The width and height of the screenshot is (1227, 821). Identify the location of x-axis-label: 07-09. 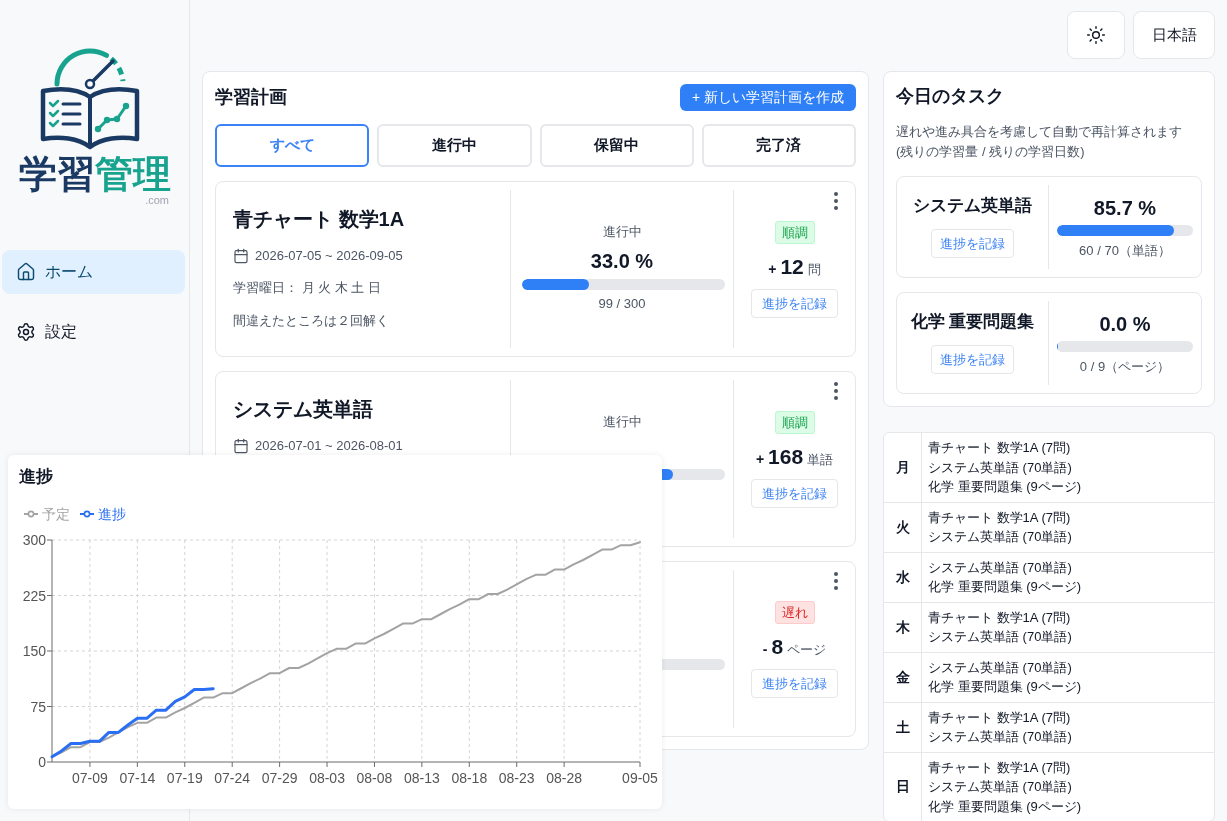
(90, 778).